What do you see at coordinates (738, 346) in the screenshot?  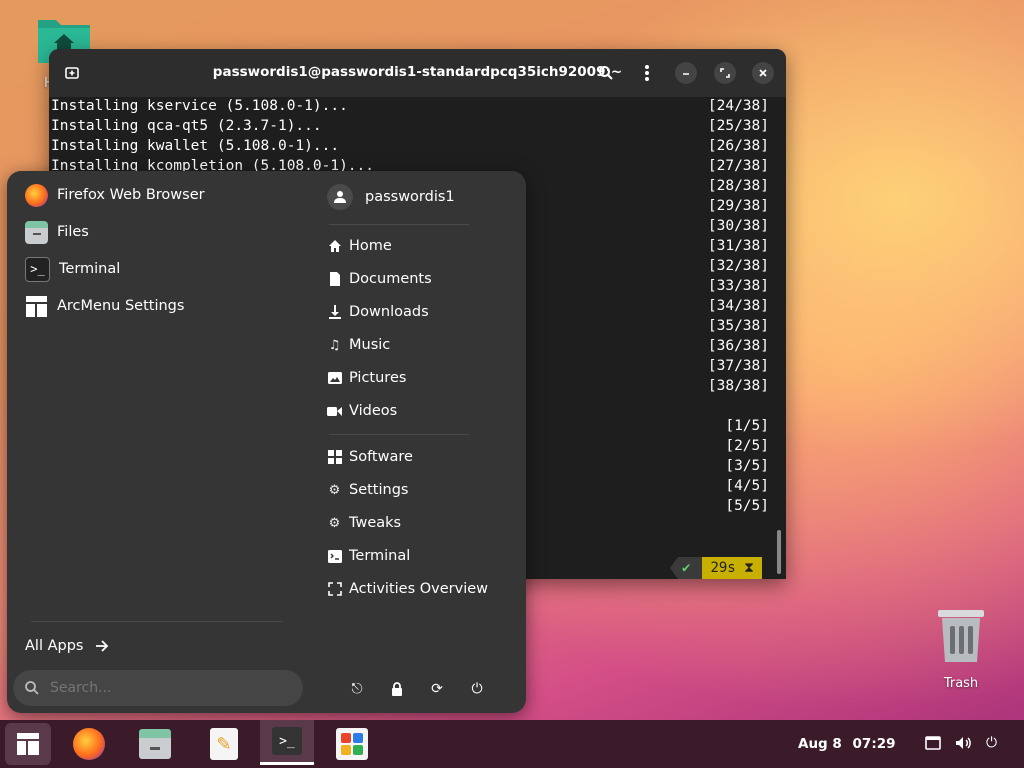 I see `progress-counter: [36/38]` at bounding box center [738, 346].